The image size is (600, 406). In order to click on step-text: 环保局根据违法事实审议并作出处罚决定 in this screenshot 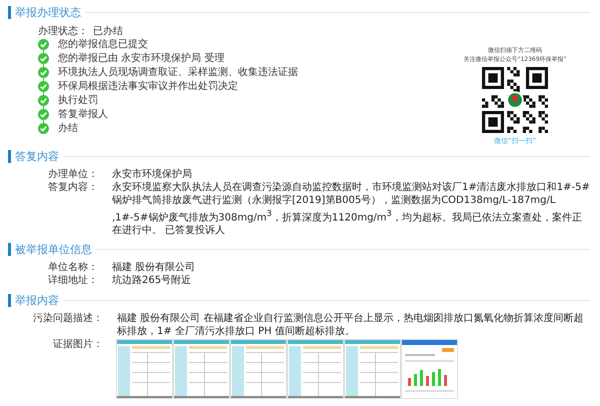, I will do `click(148, 86)`.